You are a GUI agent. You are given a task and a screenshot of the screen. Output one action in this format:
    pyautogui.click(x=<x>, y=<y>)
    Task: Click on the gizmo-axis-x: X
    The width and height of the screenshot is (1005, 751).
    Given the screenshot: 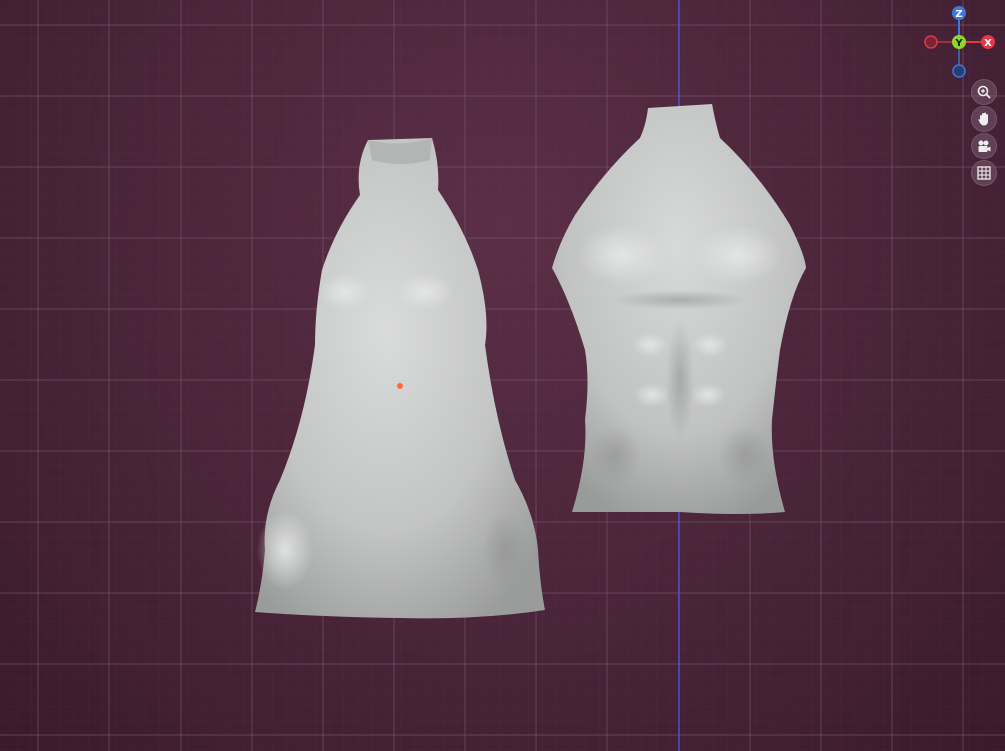 What is the action you would take?
    pyautogui.click(x=988, y=42)
    